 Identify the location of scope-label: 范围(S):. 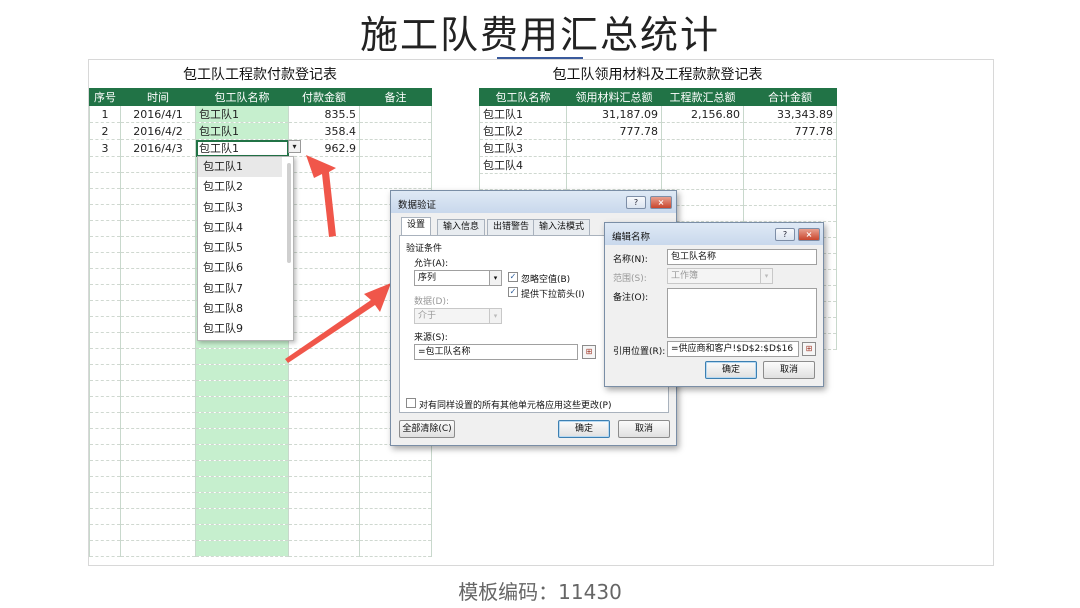
(630, 279).